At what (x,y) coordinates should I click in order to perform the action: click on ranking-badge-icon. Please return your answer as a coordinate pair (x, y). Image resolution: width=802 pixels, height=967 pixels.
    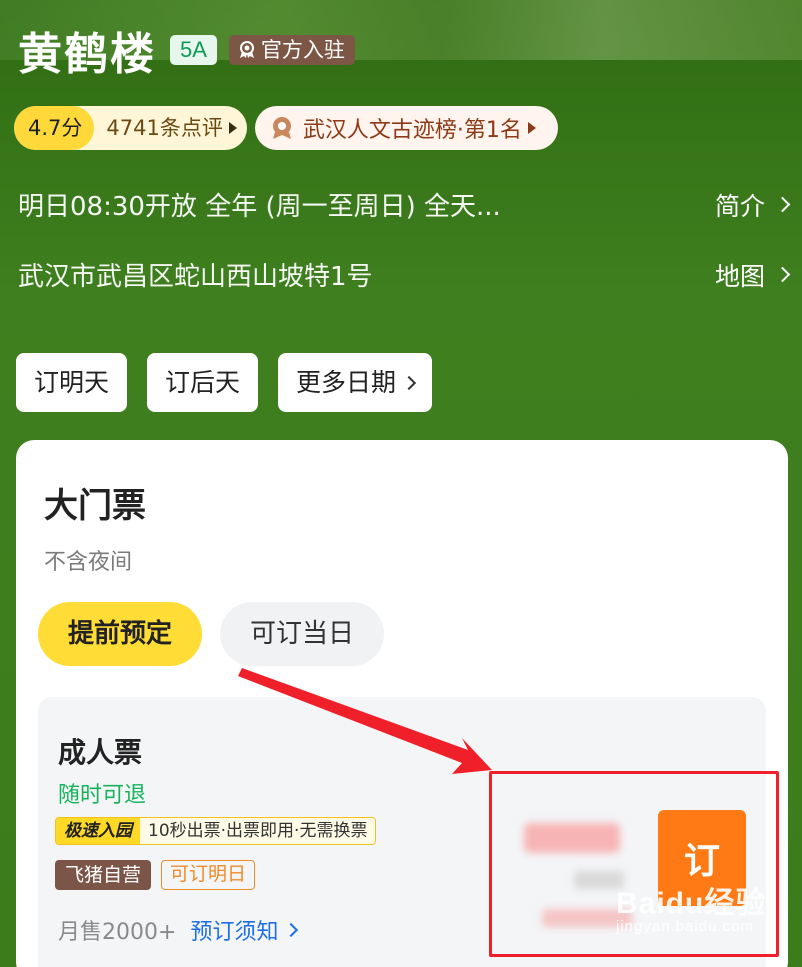
    Looking at the image, I should click on (281, 128).